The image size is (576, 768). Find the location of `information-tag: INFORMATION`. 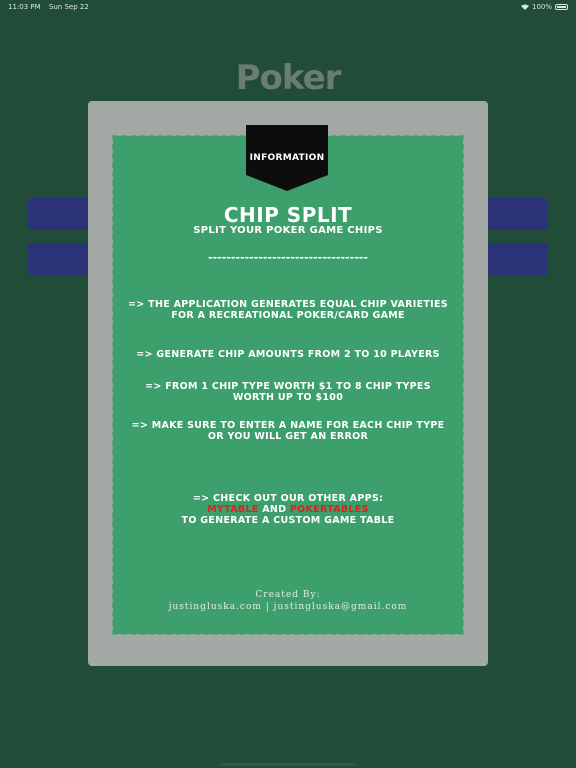

information-tag: INFORMATION is located at coordinates (287, 158).